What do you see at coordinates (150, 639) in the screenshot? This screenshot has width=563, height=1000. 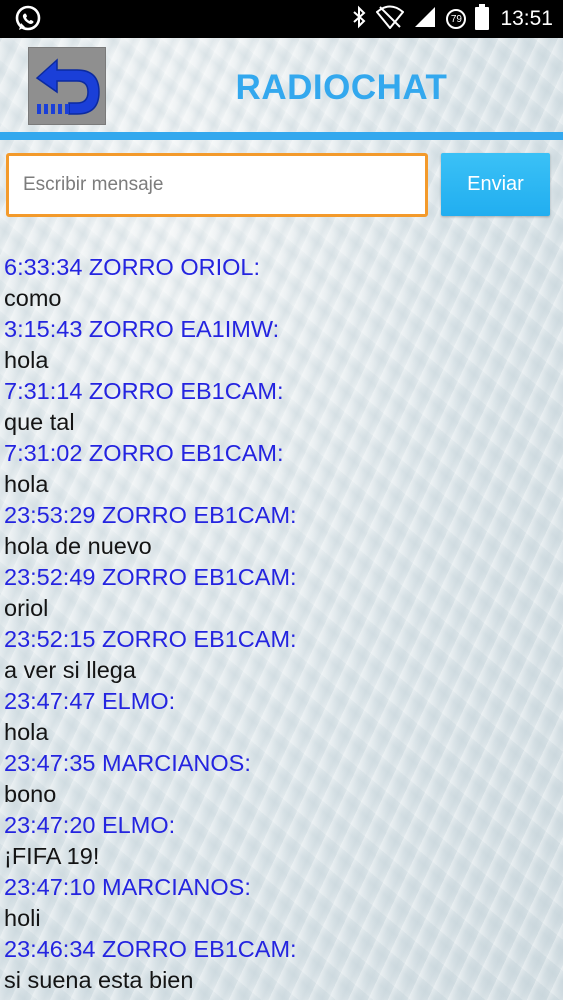 I see `message-header: 23:52:15 ZORRO EB1CAM:` at bounding box center [150, 639].